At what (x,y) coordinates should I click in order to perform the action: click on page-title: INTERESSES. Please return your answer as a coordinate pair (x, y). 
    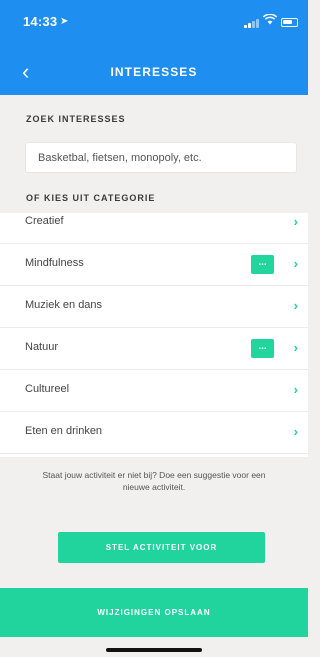
    Looking at the image, I should click on (154, 72).